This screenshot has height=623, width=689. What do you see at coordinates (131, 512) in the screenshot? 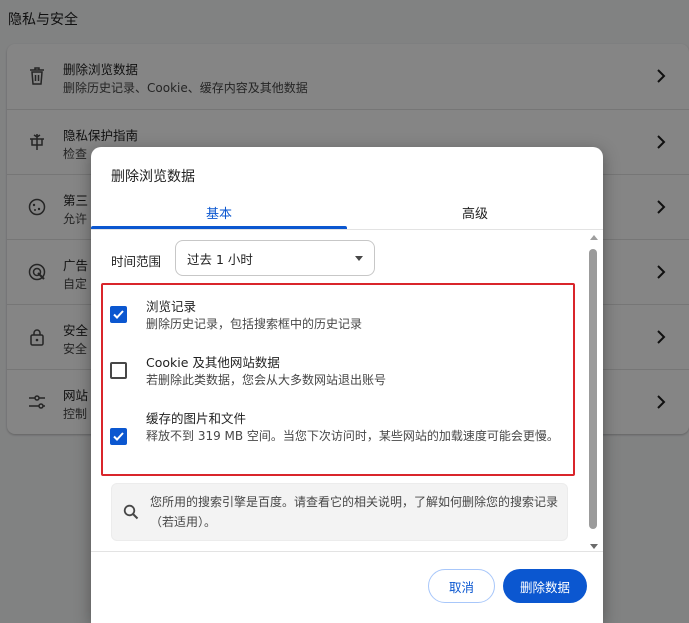
I see `search-icon` at bounding box center [131, 512].